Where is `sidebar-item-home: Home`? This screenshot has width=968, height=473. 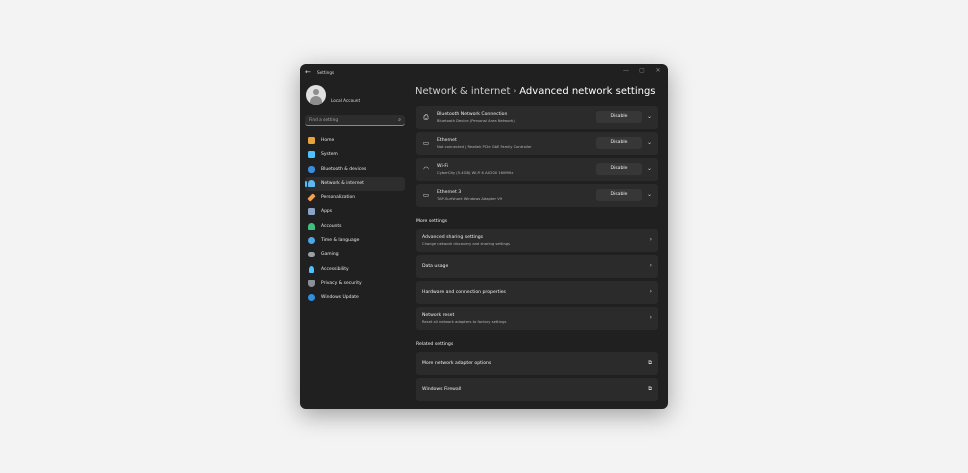
sidebar-item-home: Home is located at coordinates (355, 141).